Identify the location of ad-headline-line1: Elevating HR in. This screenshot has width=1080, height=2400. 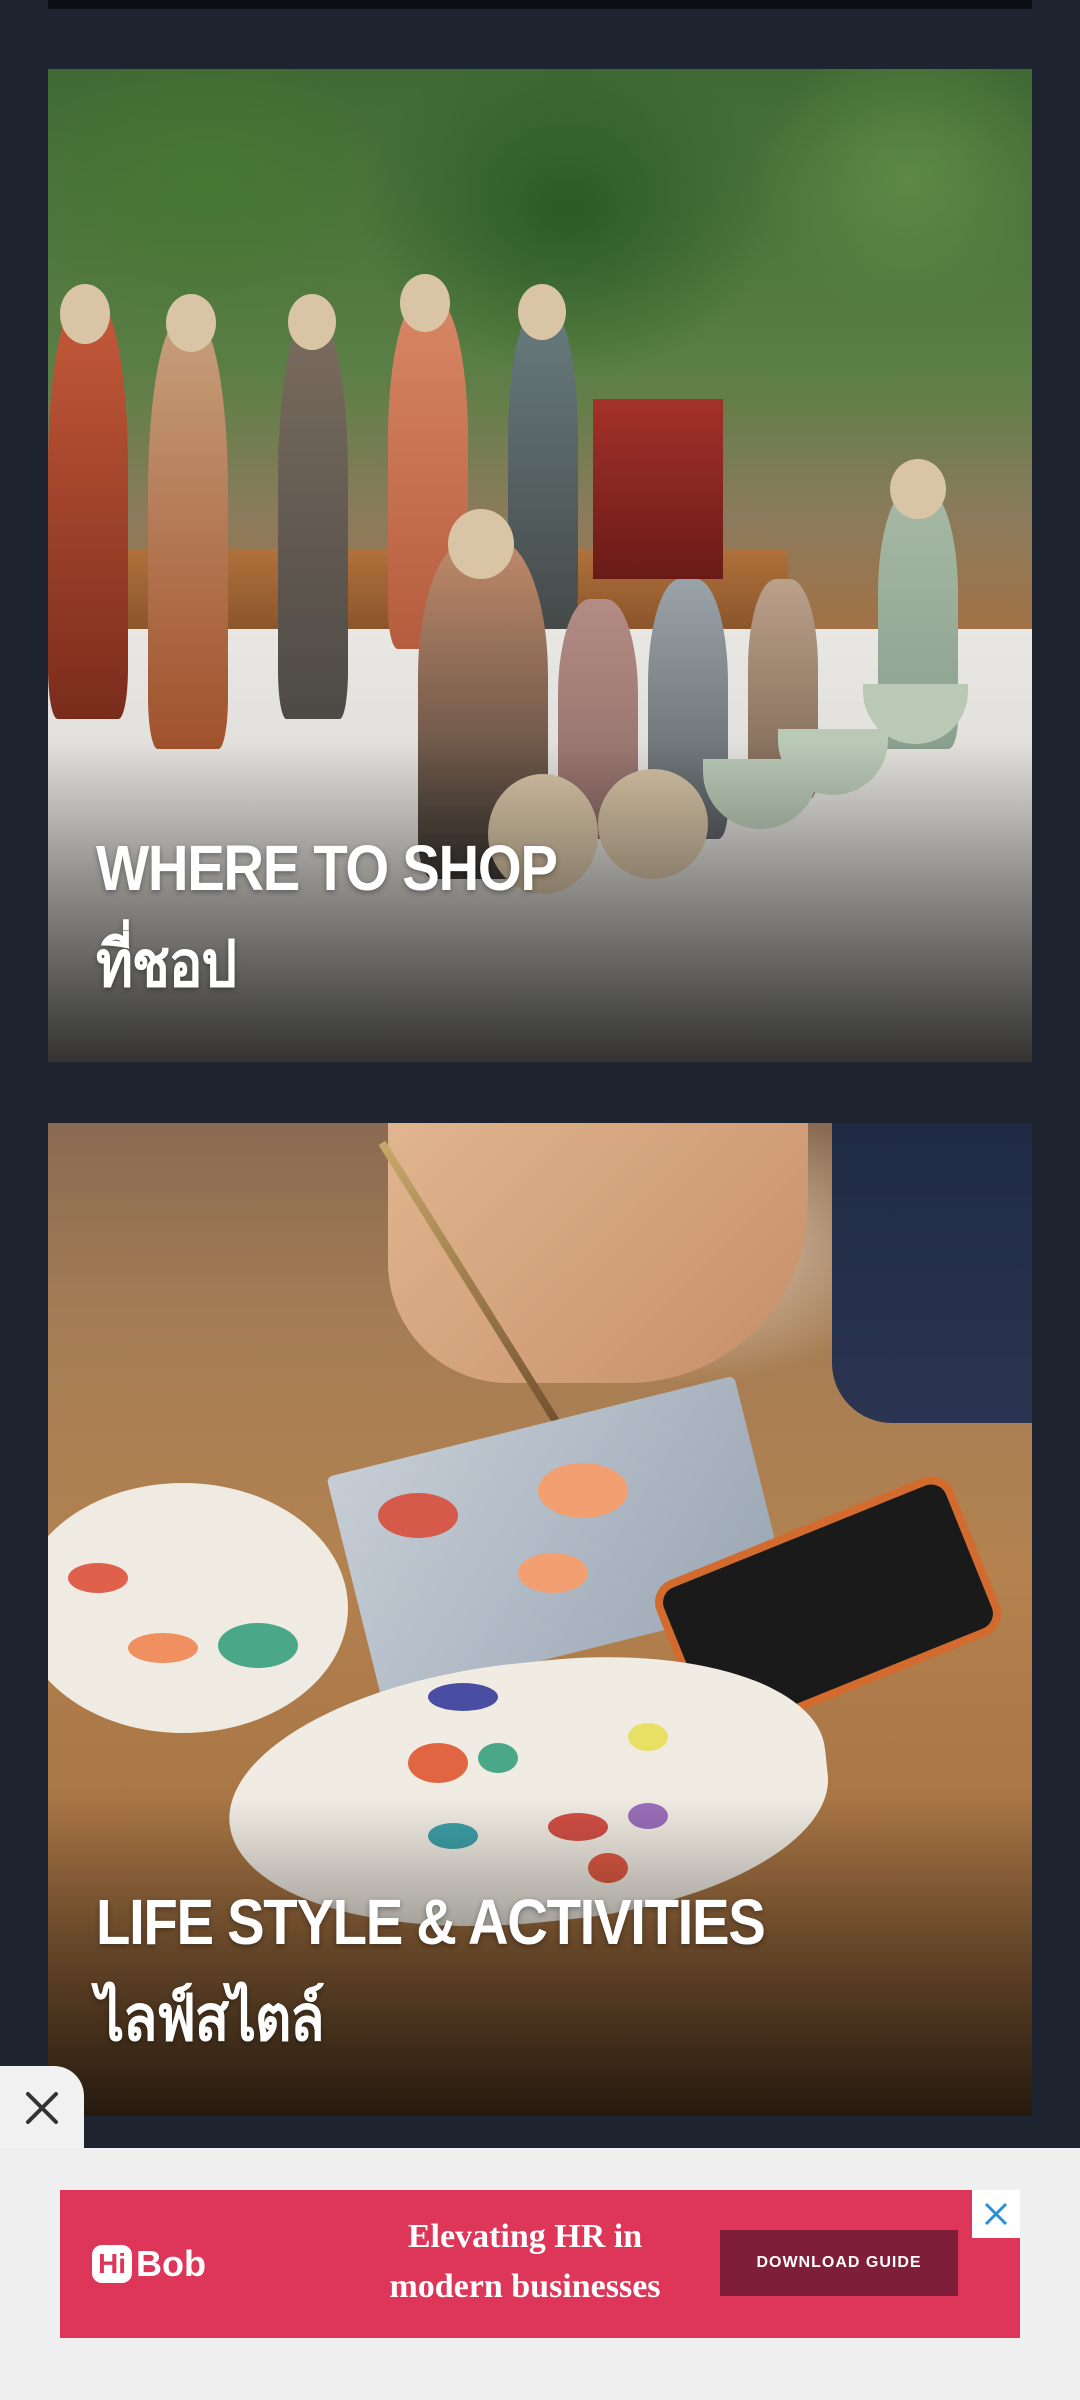
(525, 2236).